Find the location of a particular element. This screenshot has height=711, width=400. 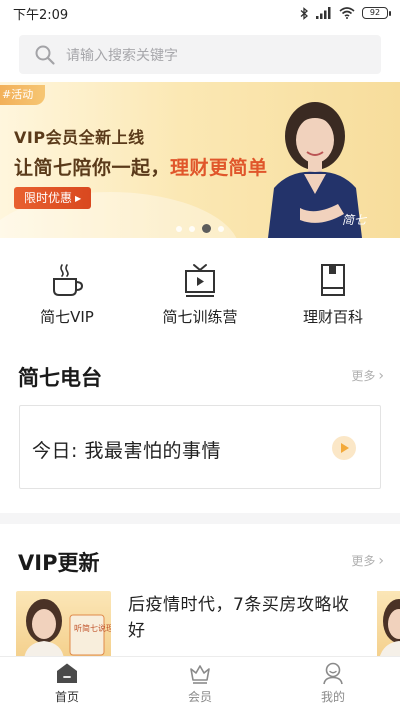

coffee-cup-icon is located at coordinates (68, 280).